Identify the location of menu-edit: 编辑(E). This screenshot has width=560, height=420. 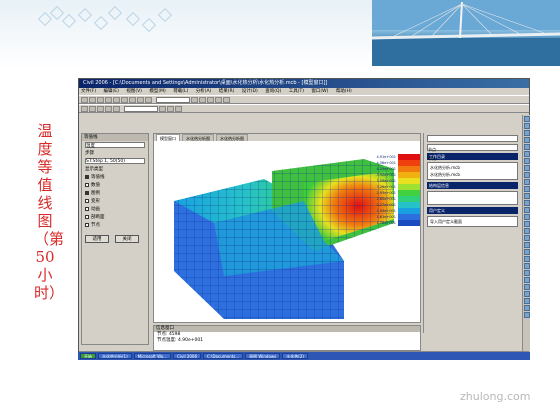
(111, 91).